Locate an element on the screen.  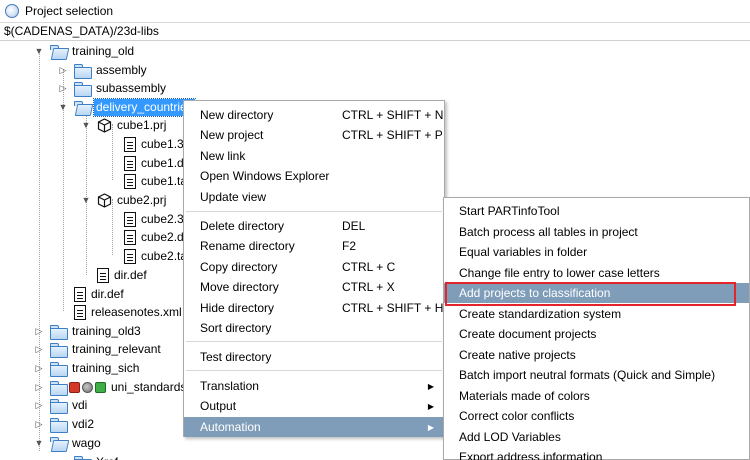
tree-node: cube1.d is located at coordinates (147, 163).